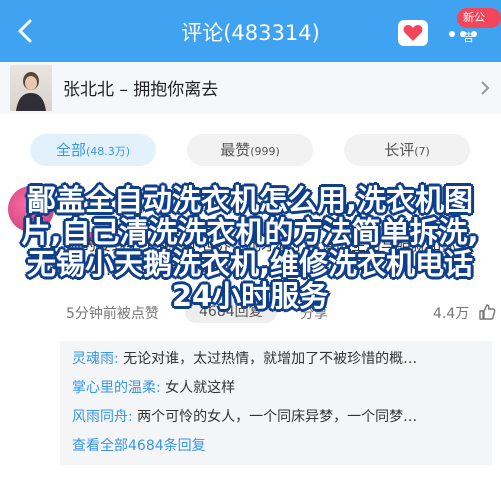 The height and width of the screenshot is (485, 501). I want to click on reply-user: 掌心里的温柔:, so click(116, 388).